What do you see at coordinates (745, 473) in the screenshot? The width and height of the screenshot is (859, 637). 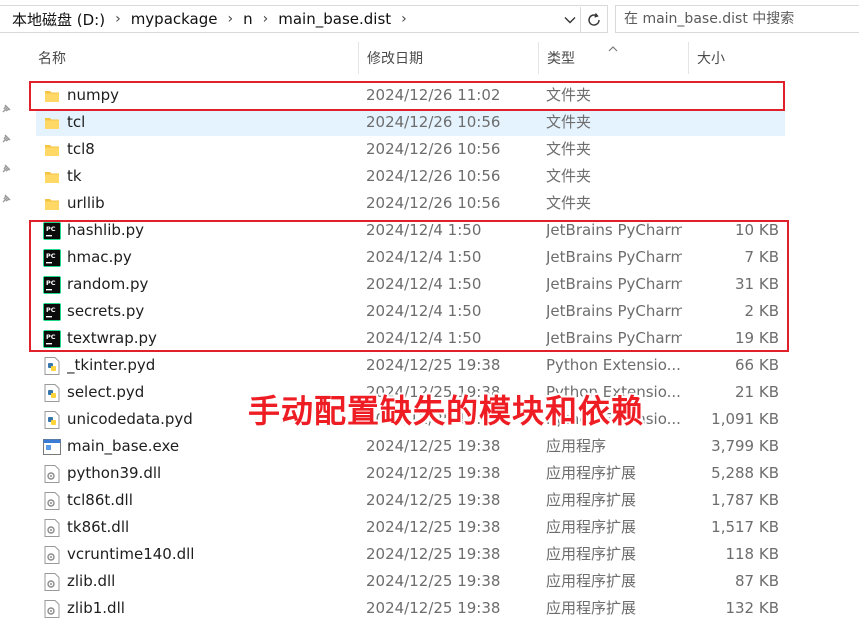 I see `file-size: 5,288 KB` at bounding box center [745, 473].